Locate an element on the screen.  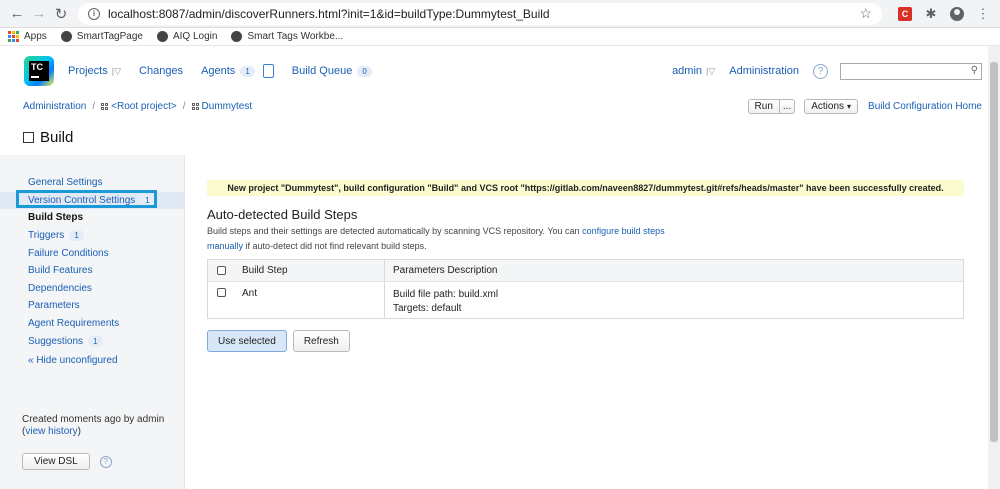
parameter-line: Targets: default is located at coordinates (427, 308).